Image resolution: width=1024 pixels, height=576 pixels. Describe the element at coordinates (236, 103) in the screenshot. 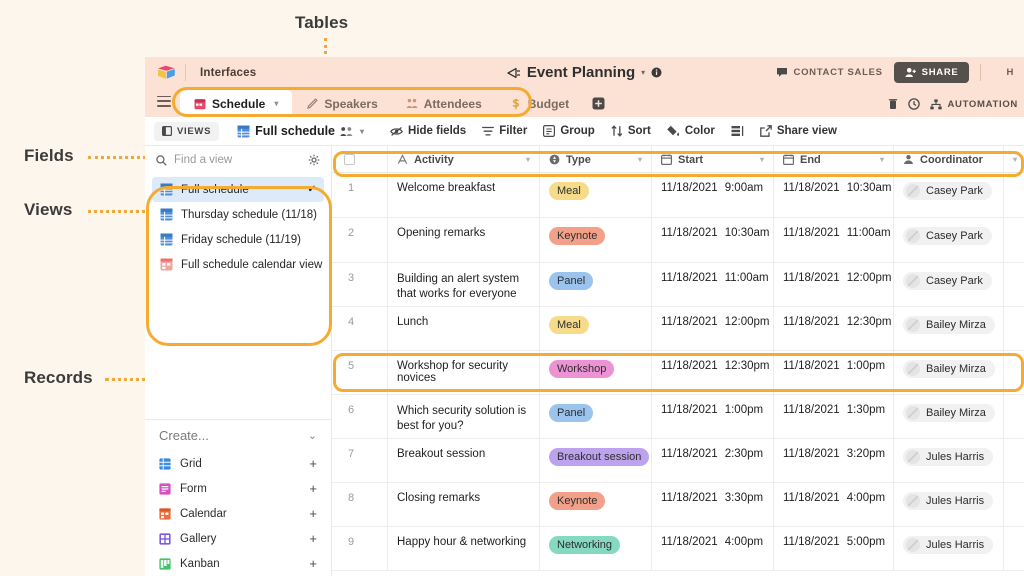

I see `table-tab-schedule: Schedule ▾` at that location.